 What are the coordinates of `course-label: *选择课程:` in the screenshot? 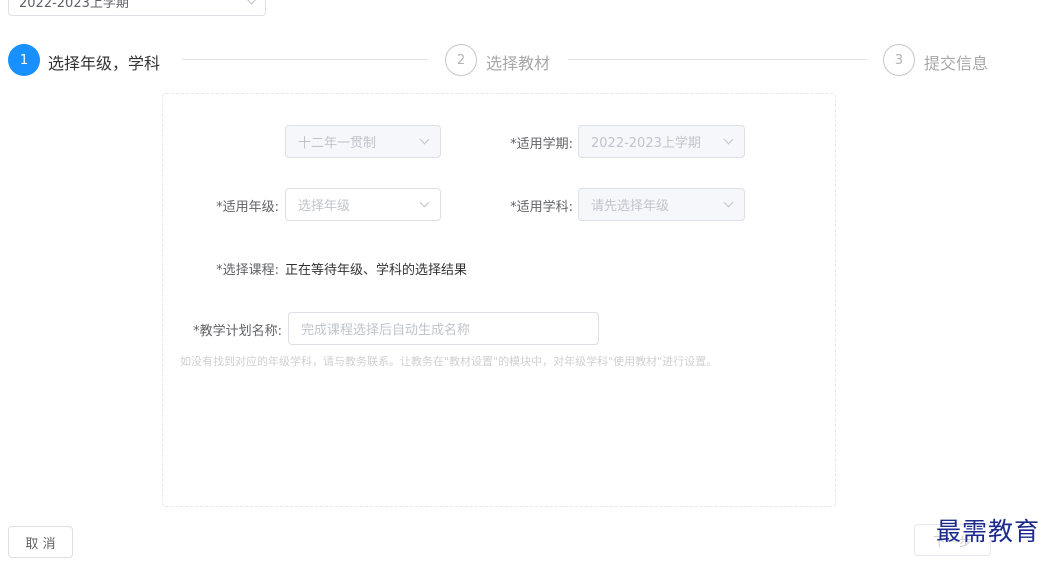 It's located at (247, 270).